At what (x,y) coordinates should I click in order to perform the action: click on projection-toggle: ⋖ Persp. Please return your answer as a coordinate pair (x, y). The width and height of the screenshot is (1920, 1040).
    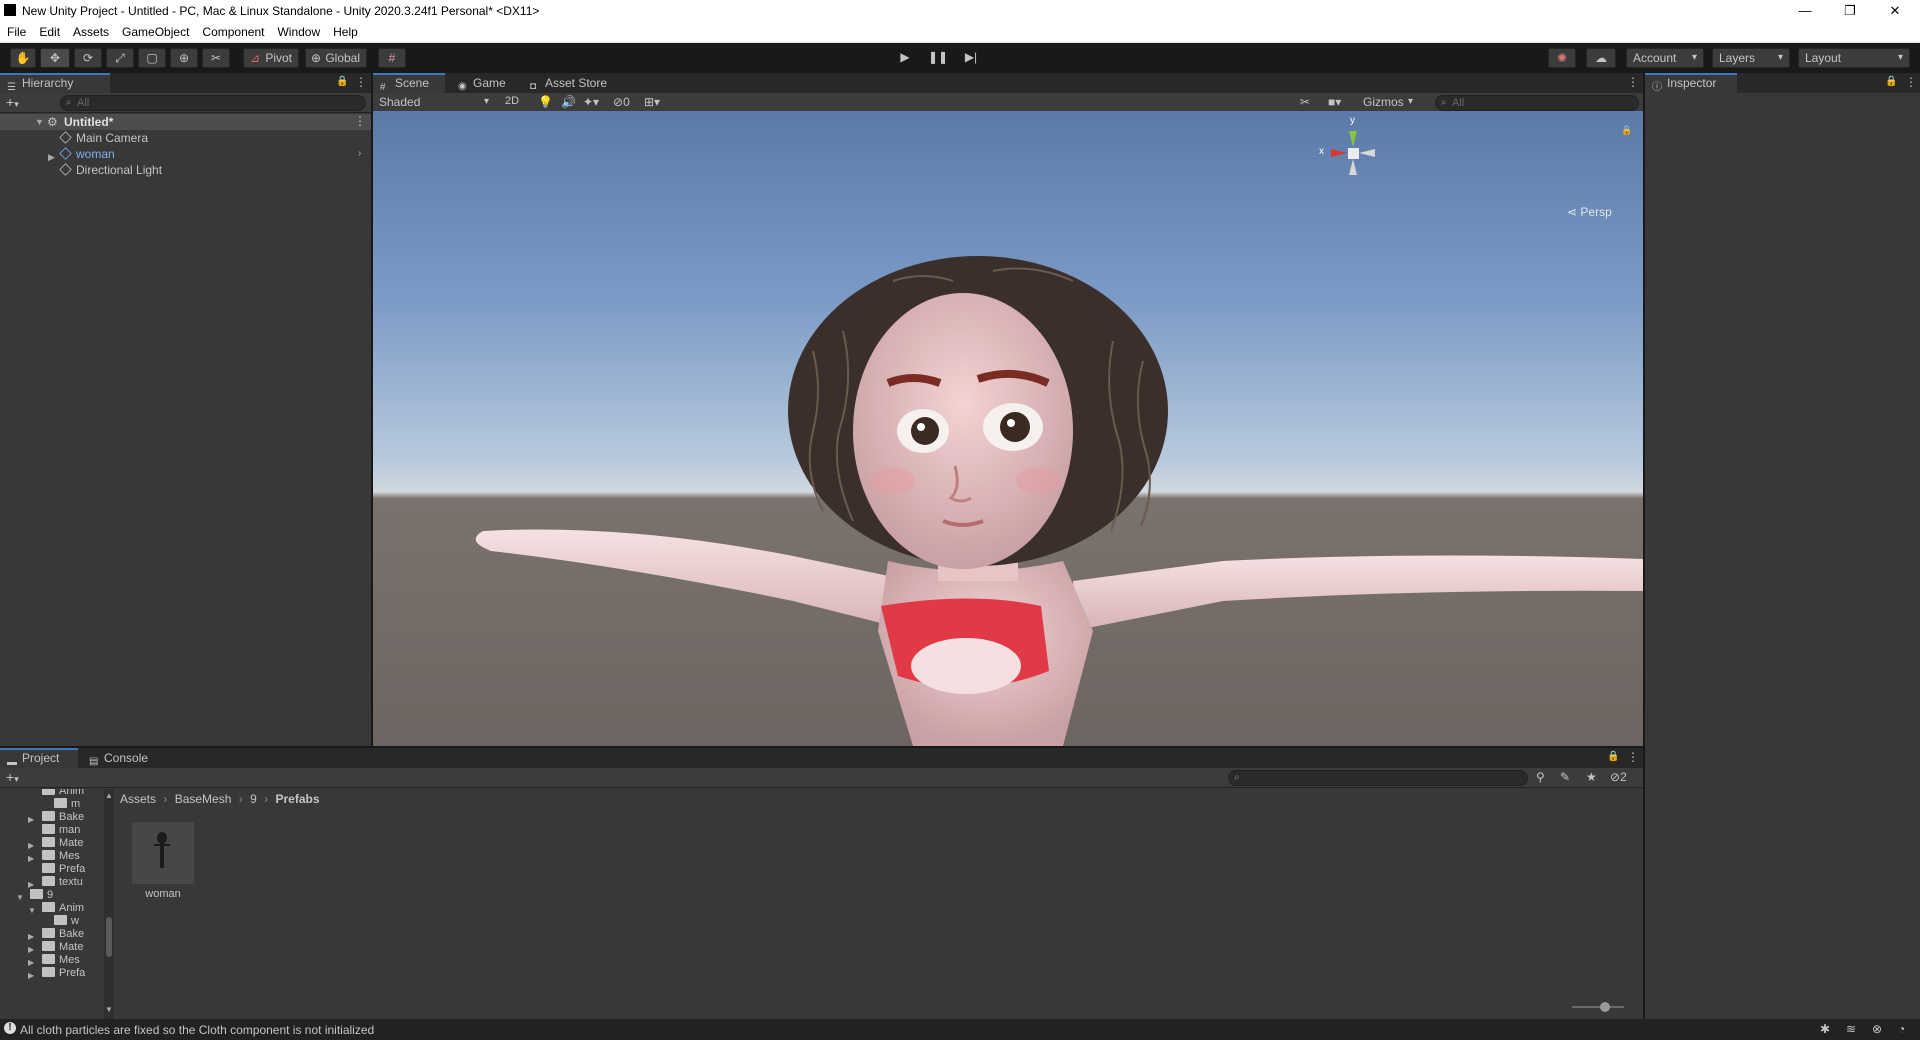
    Looking at the image, I should click on (1589, 212).